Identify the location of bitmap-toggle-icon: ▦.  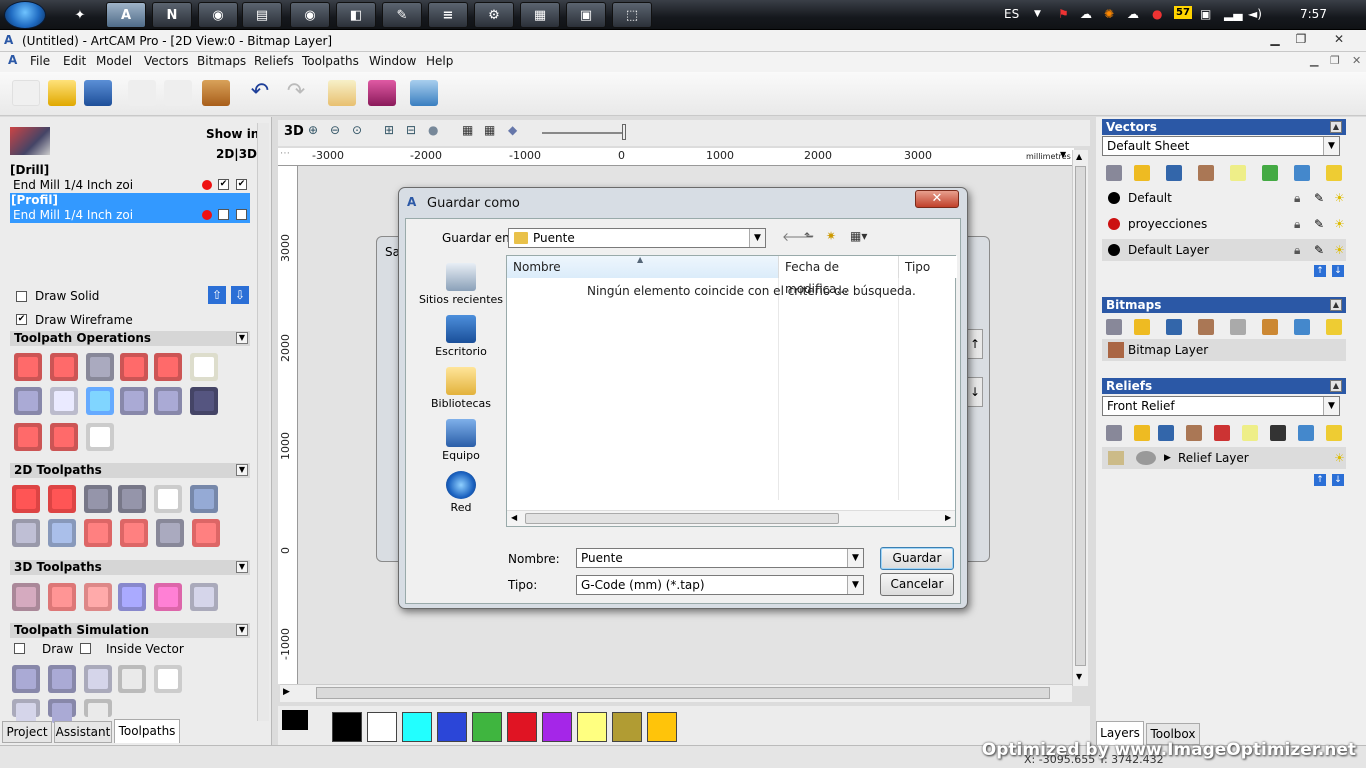
(467, 130).